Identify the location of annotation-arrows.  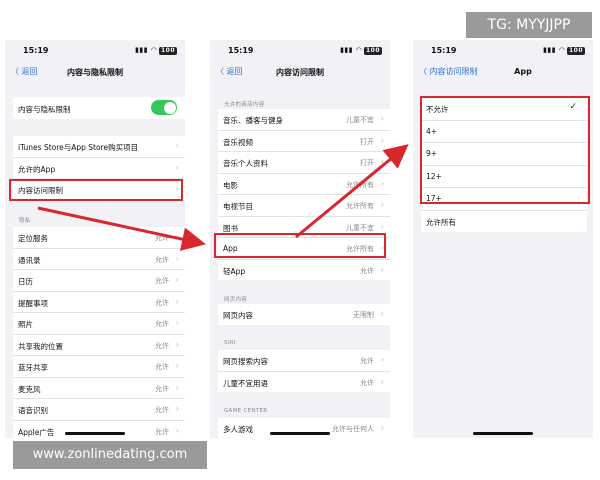
(223, 197).